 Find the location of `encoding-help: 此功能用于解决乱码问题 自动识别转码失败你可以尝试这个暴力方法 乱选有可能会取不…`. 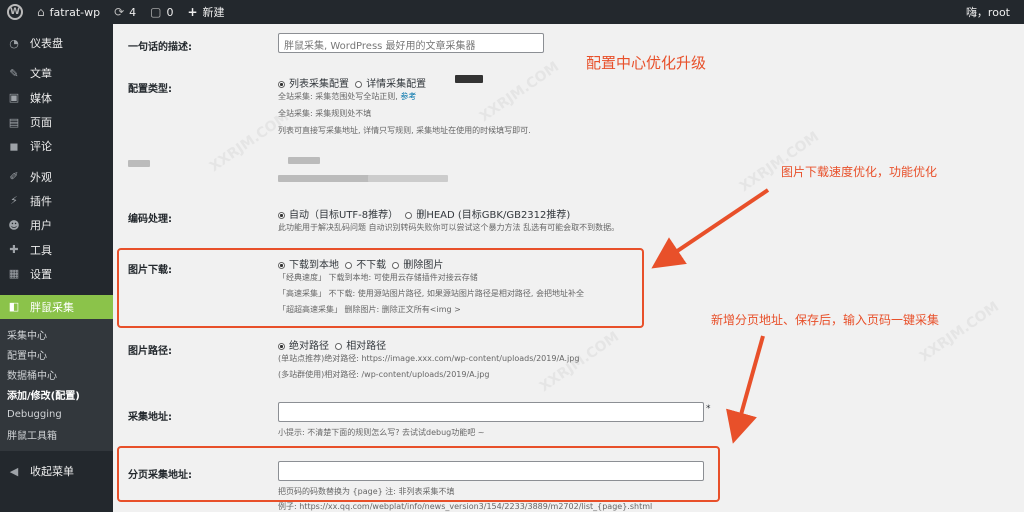

encoding-help: 此功能用于解决乱码问题 自动识别转码失败你可以尝试这个暴力方法 乱选有可能会取不… is located at coordinates (449, 227).